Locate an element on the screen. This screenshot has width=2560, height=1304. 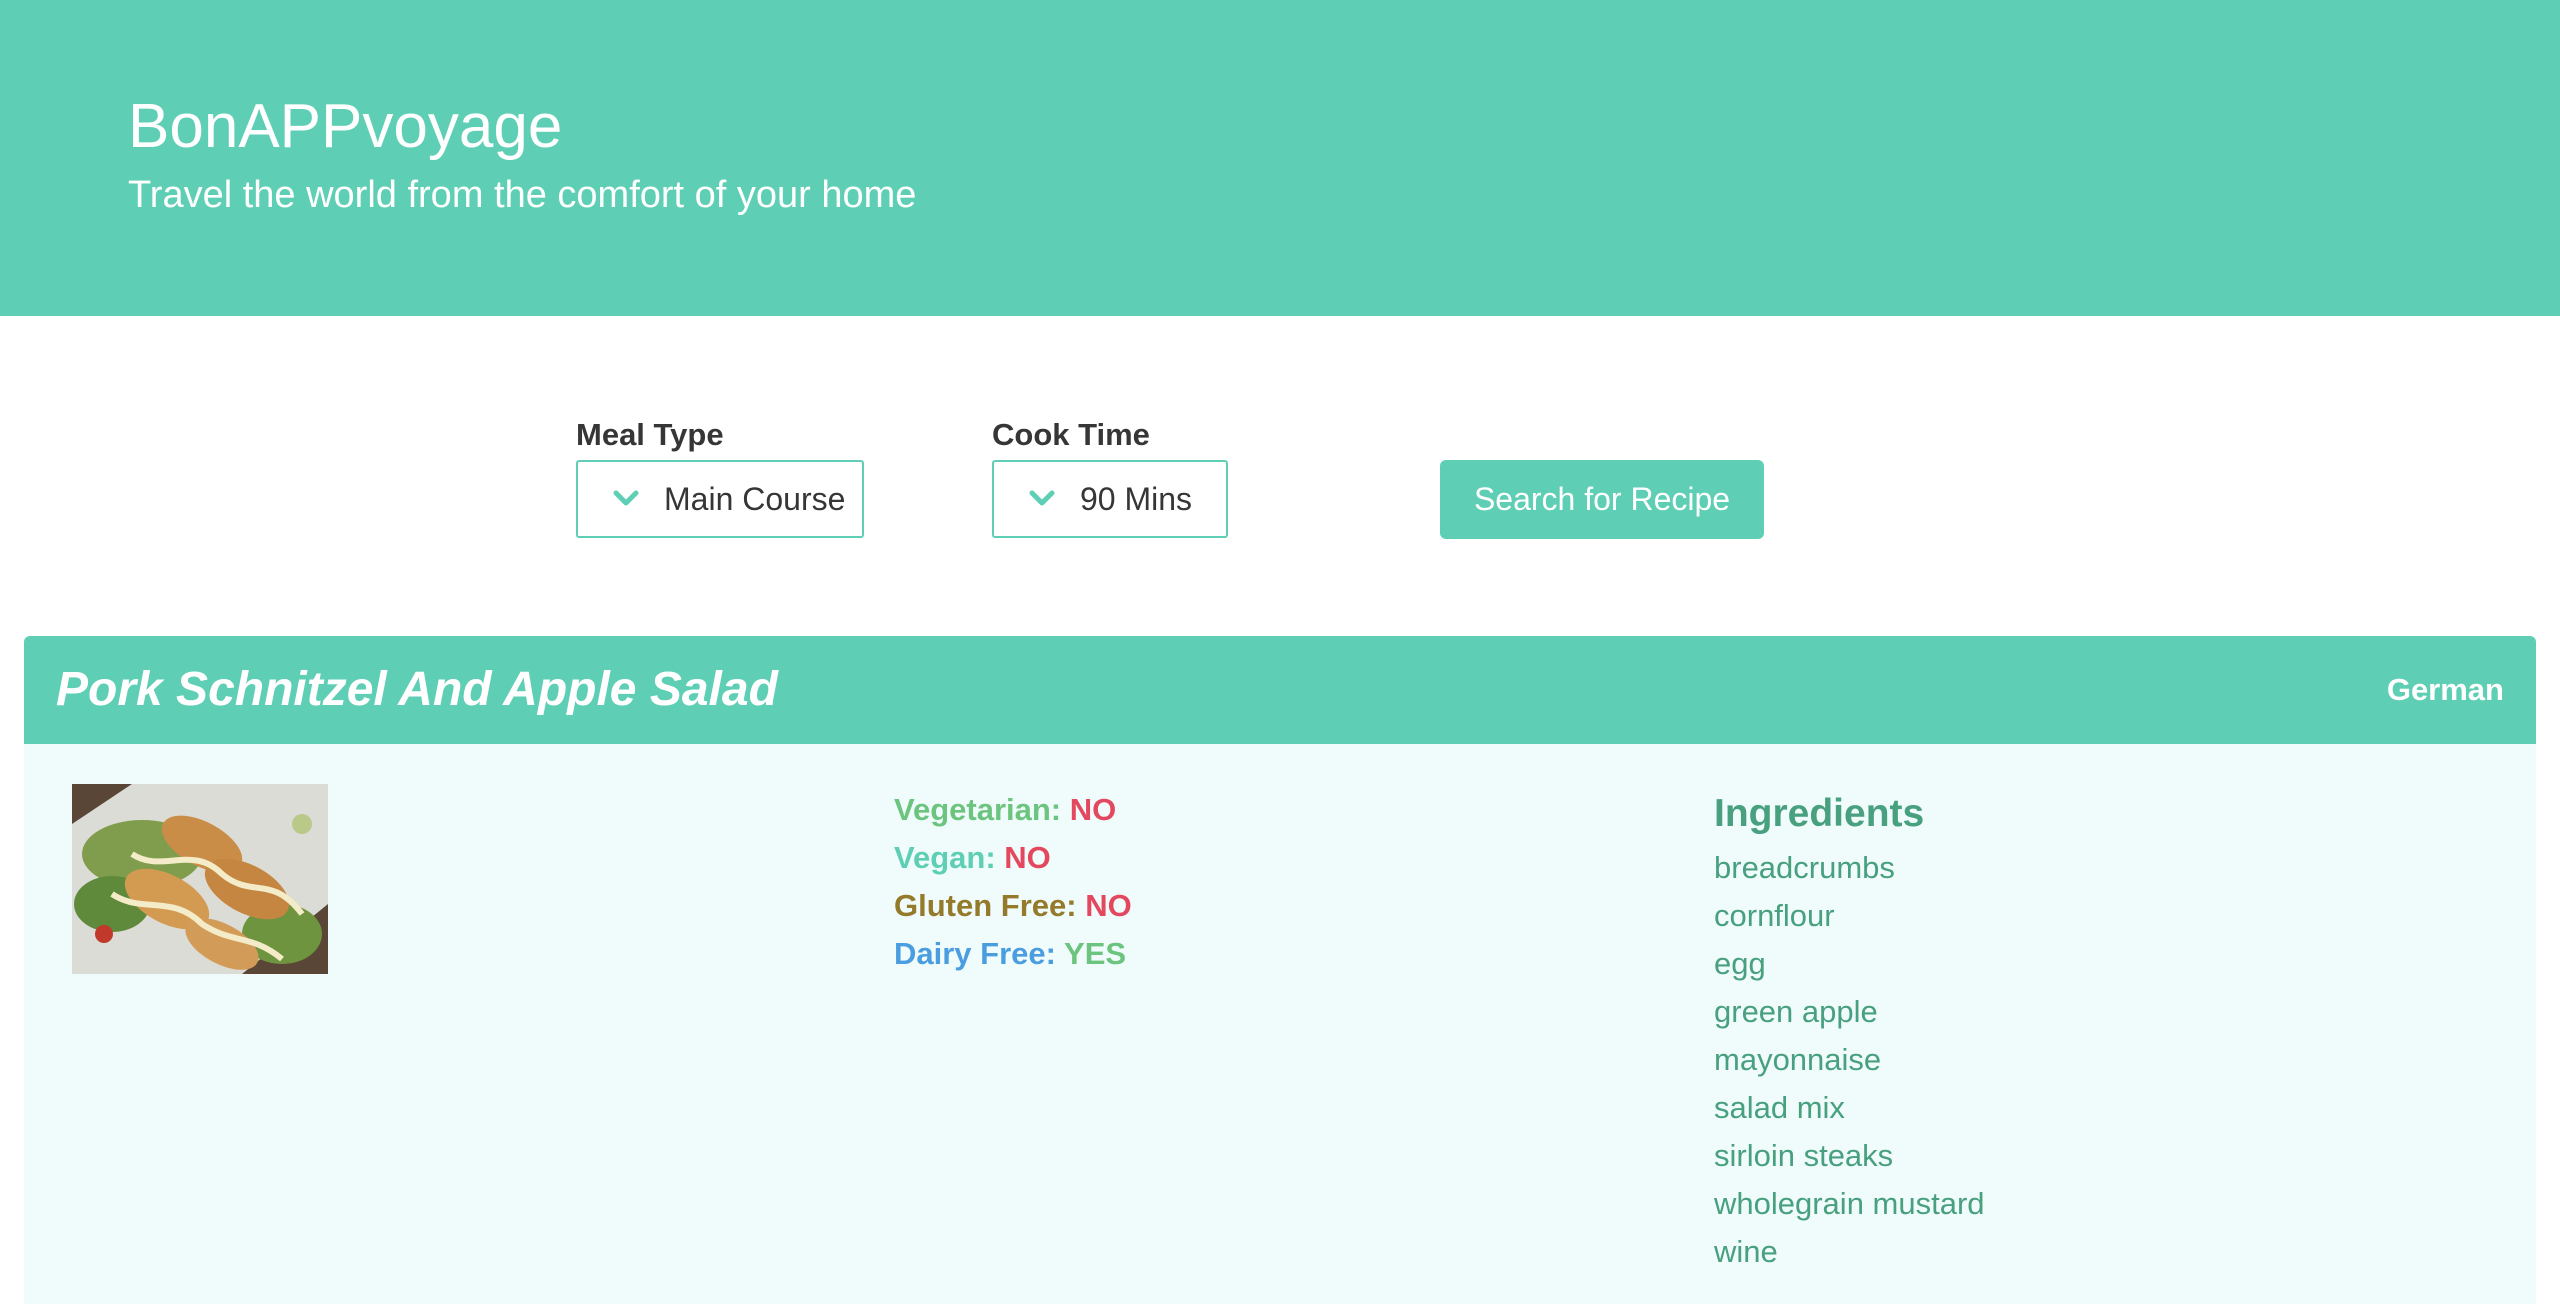
diet-label: Dairy Free: is located at coordinates (975, 953).